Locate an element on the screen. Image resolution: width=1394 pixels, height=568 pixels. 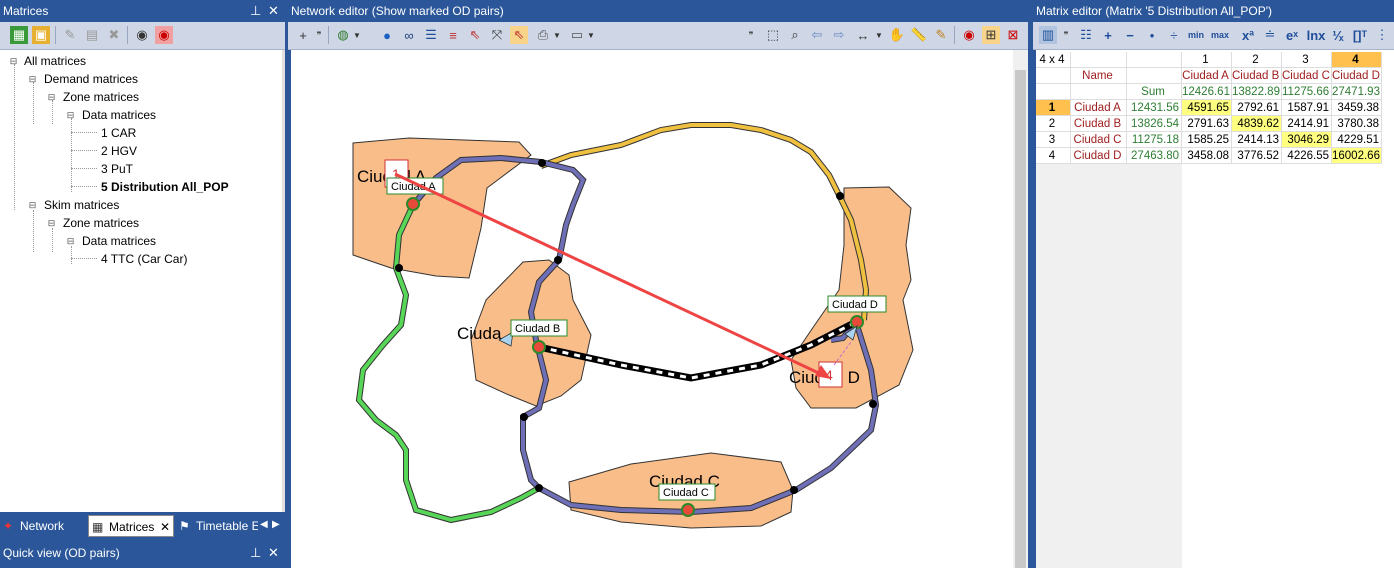
marked-od-icon: ⇖ is located at coordinates (519, 35).